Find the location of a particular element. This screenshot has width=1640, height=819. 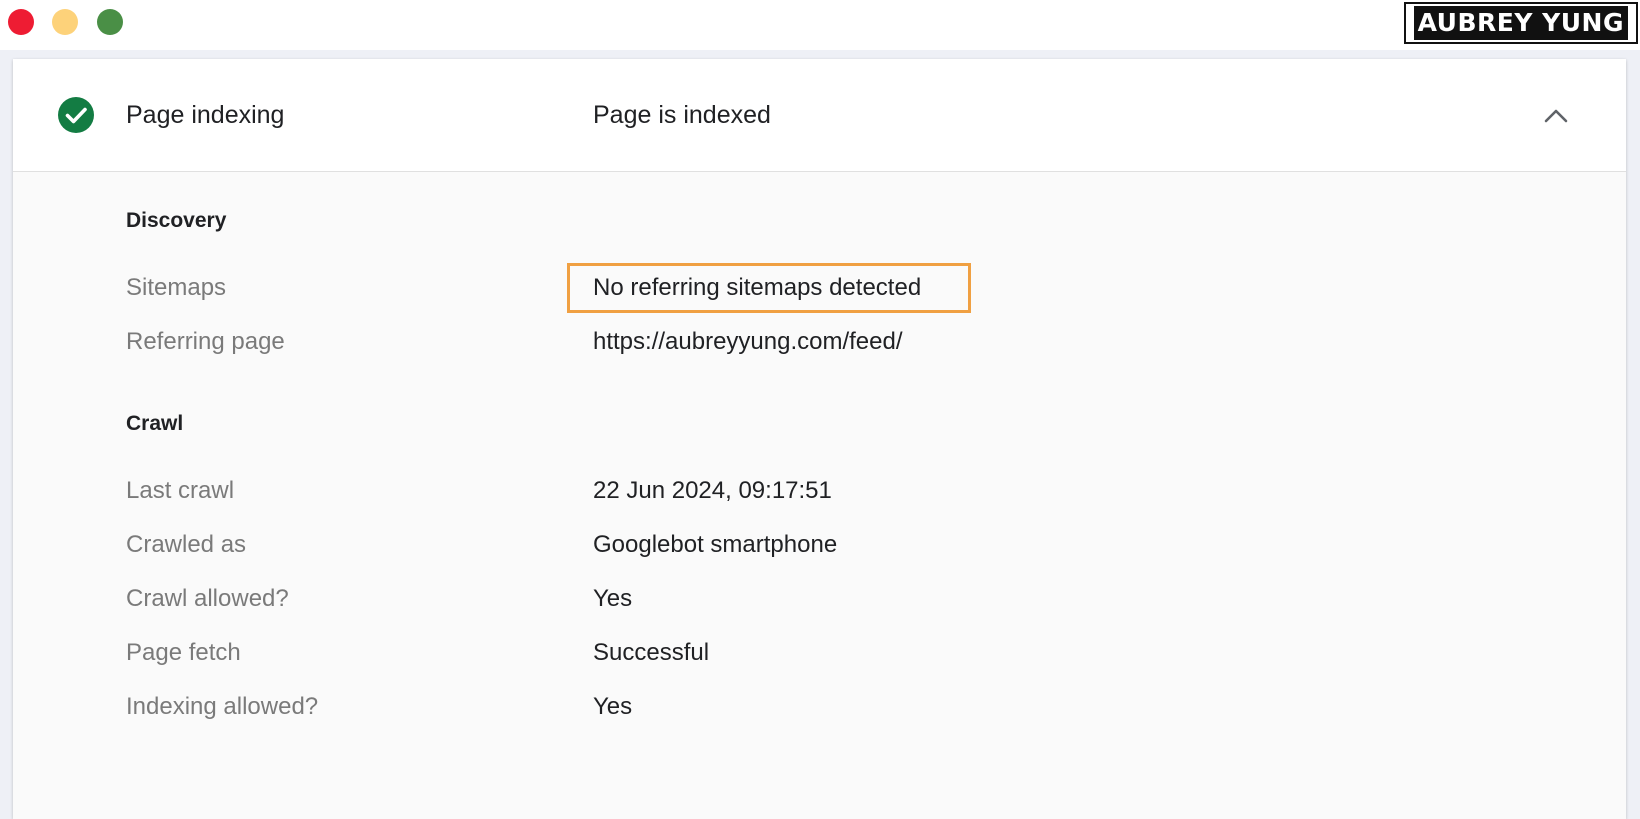

row-label-indexing-allowed: Indexing allowed? is located at coordinates (222, 706).